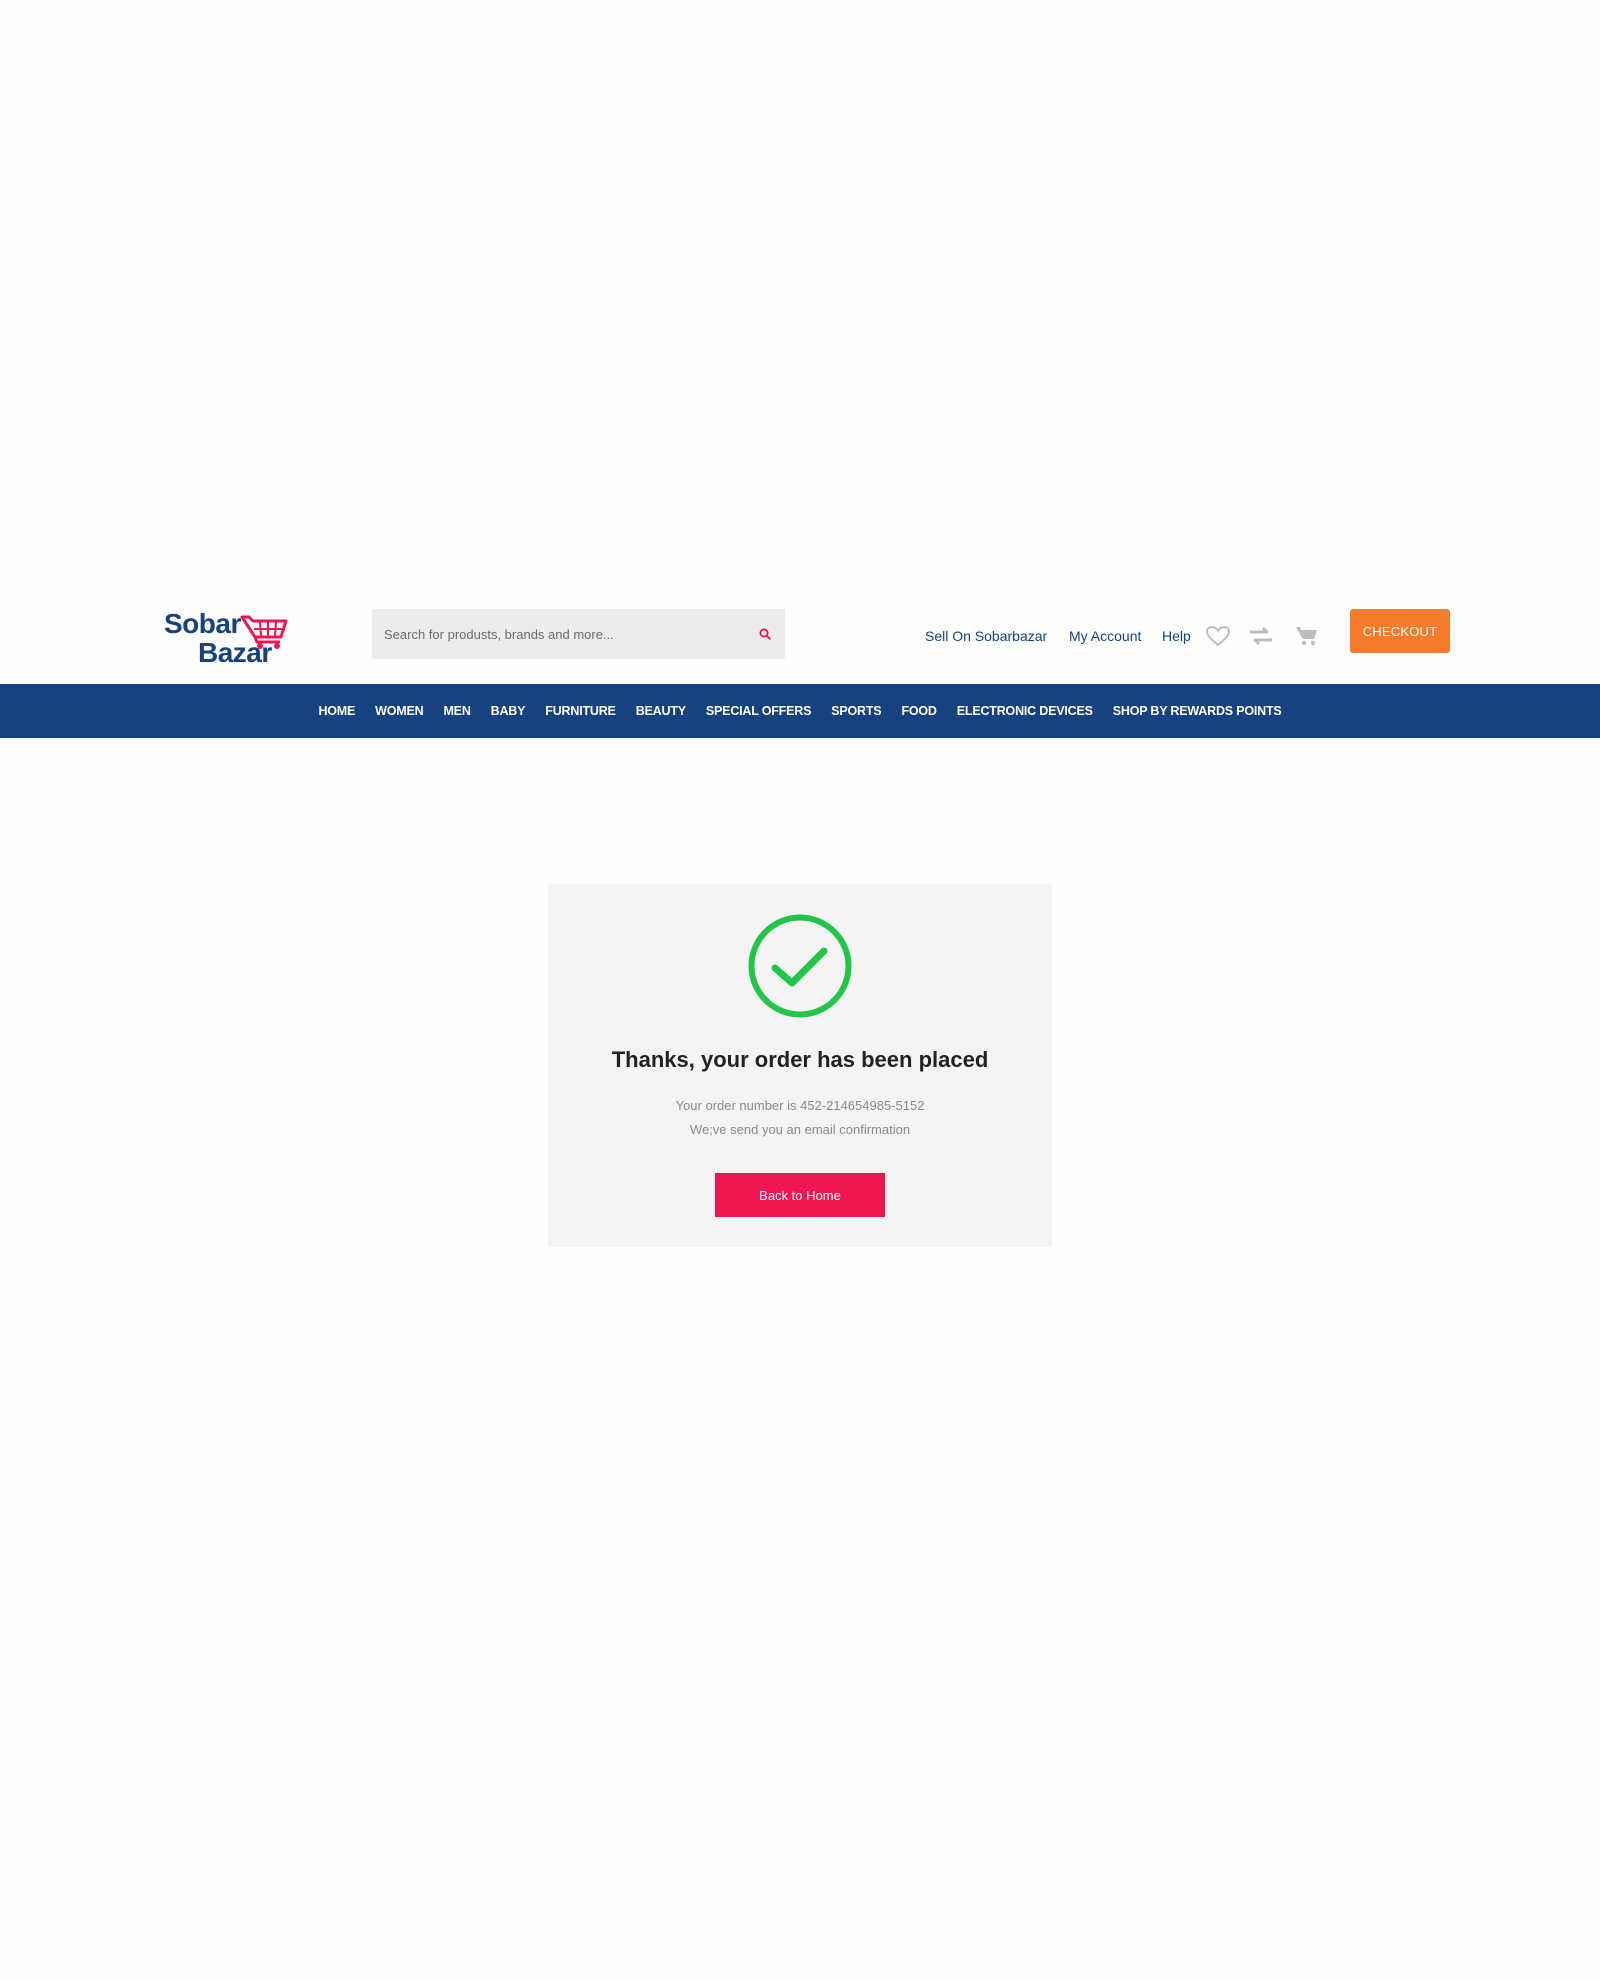  I want to click on back-to-home-button: Back to Home, so click(800, 1195).